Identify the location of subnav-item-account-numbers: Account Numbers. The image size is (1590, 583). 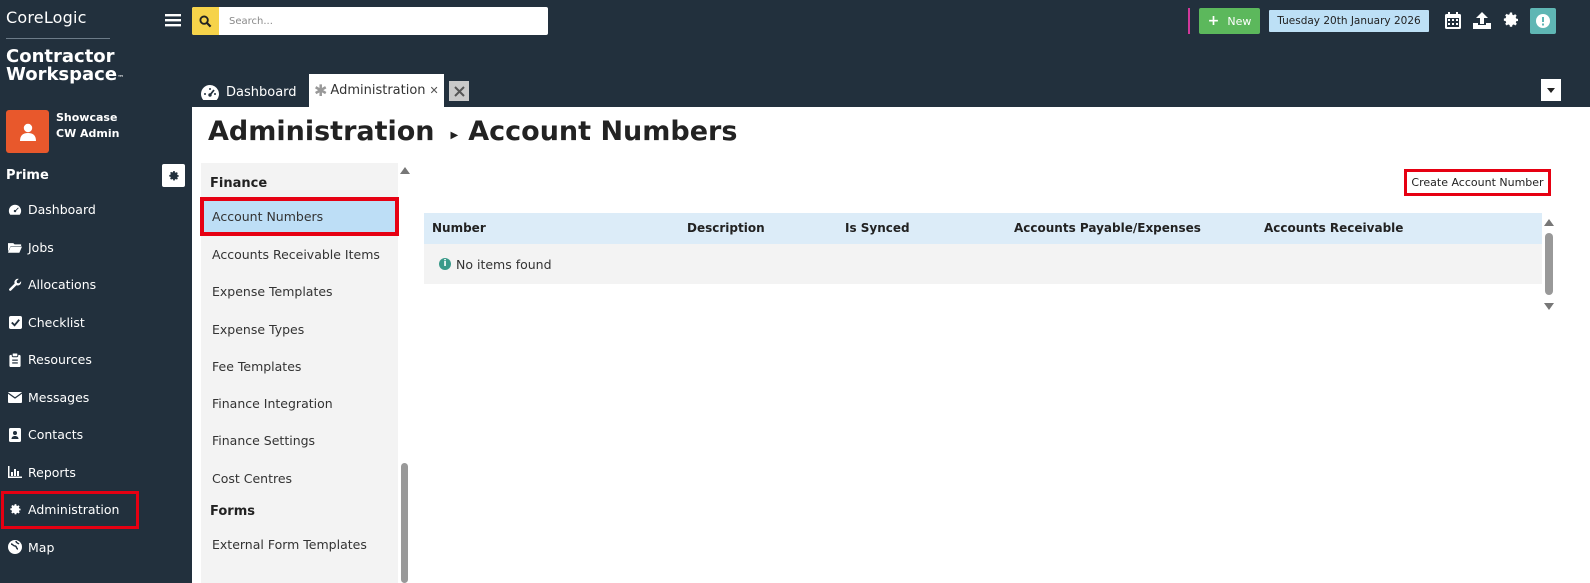
(299, 216).